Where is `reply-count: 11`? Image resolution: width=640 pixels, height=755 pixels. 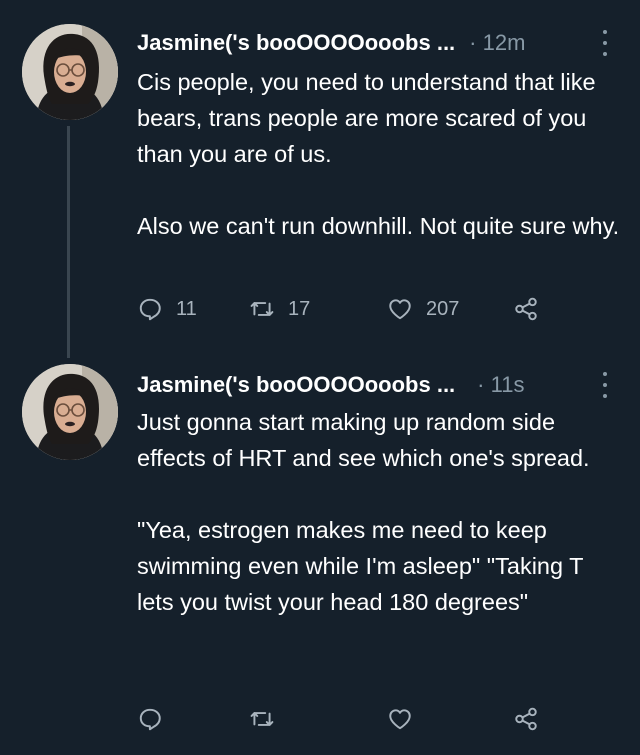 reply-count: 11 is located at coordinates (186, 308).